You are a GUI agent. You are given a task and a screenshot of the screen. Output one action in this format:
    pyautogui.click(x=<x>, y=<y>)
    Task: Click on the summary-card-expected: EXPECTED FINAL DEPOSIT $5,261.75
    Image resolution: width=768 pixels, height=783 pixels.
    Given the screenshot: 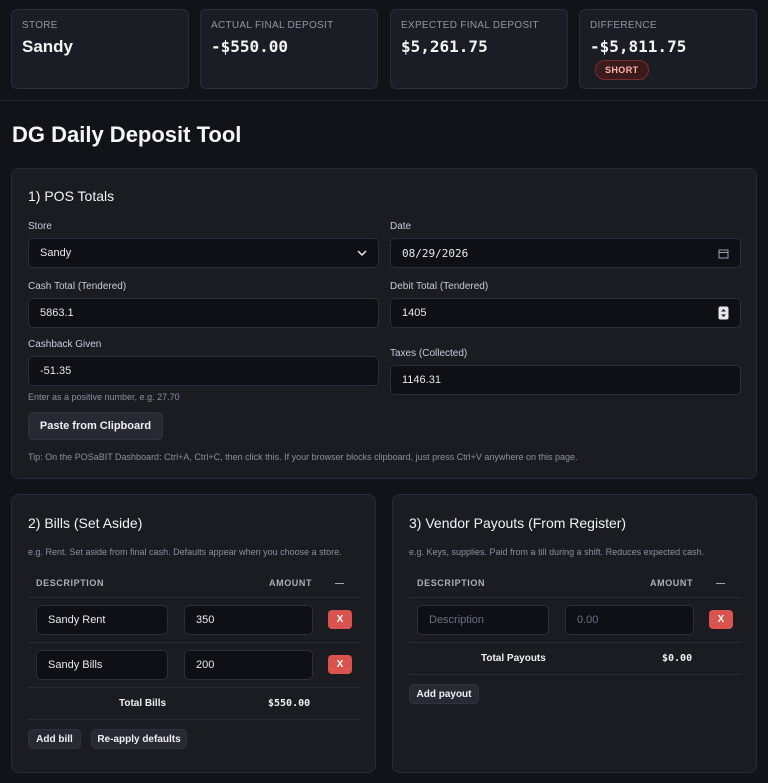 What is the action you would take?
    pyautogui.click(x=479, y=49)
    